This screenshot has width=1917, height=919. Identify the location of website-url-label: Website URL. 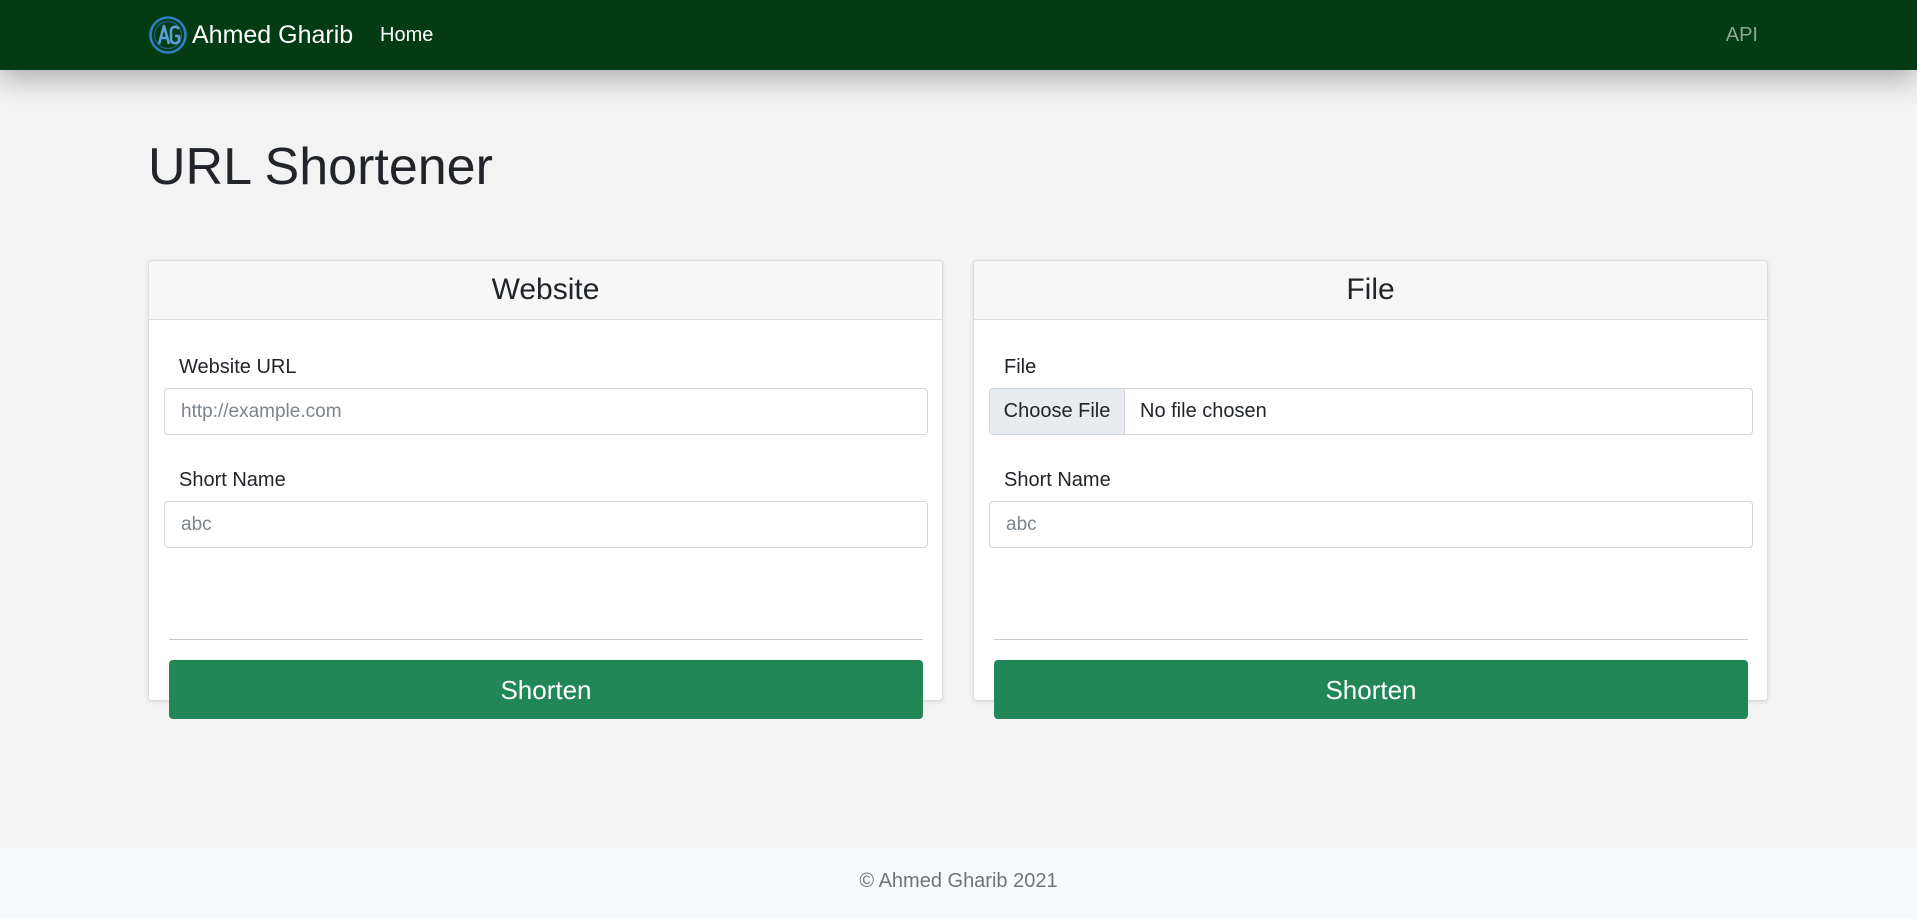
(238, 367).